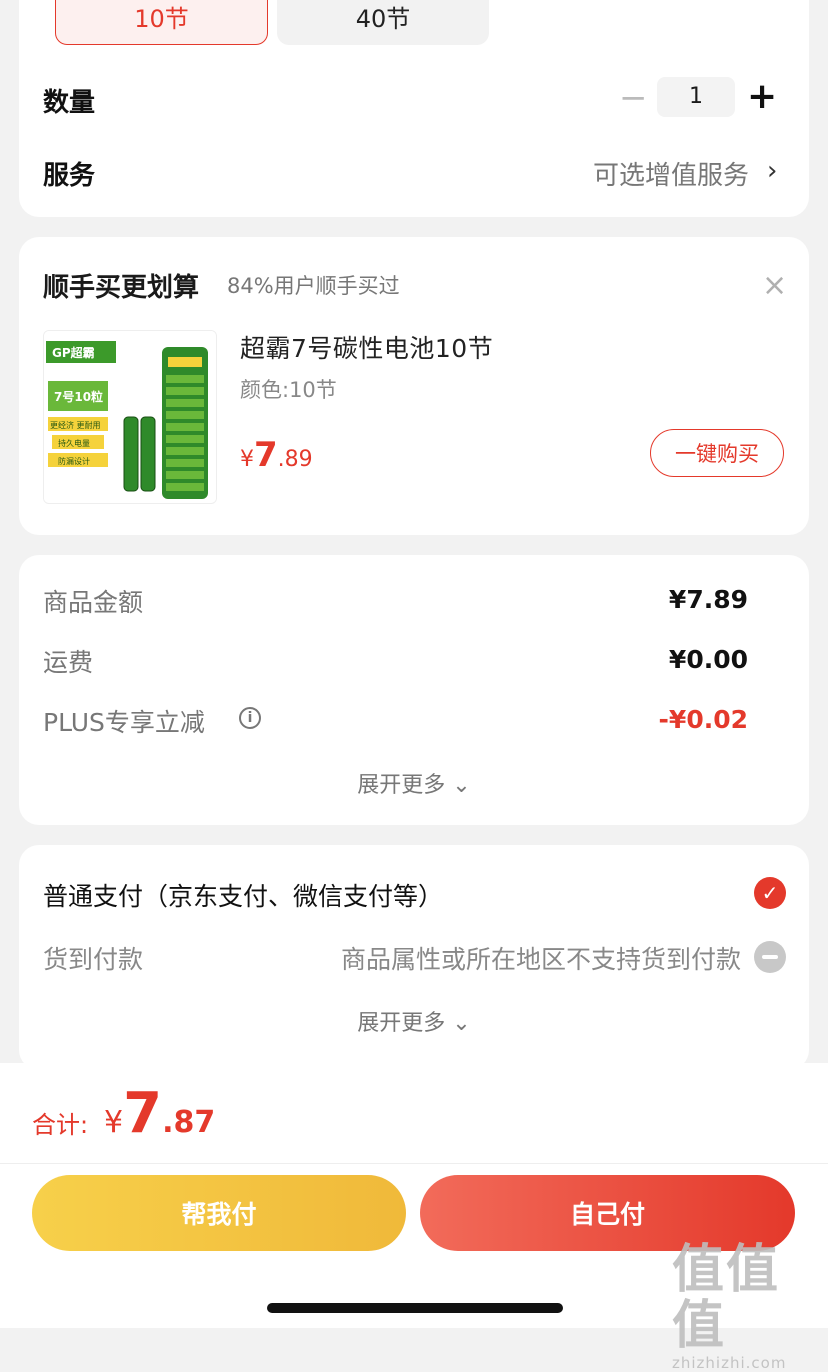 The height and width of the screenshot is (1372, 828). I want to click on goods-amount-value: ¥7.89, so click(708, 599).